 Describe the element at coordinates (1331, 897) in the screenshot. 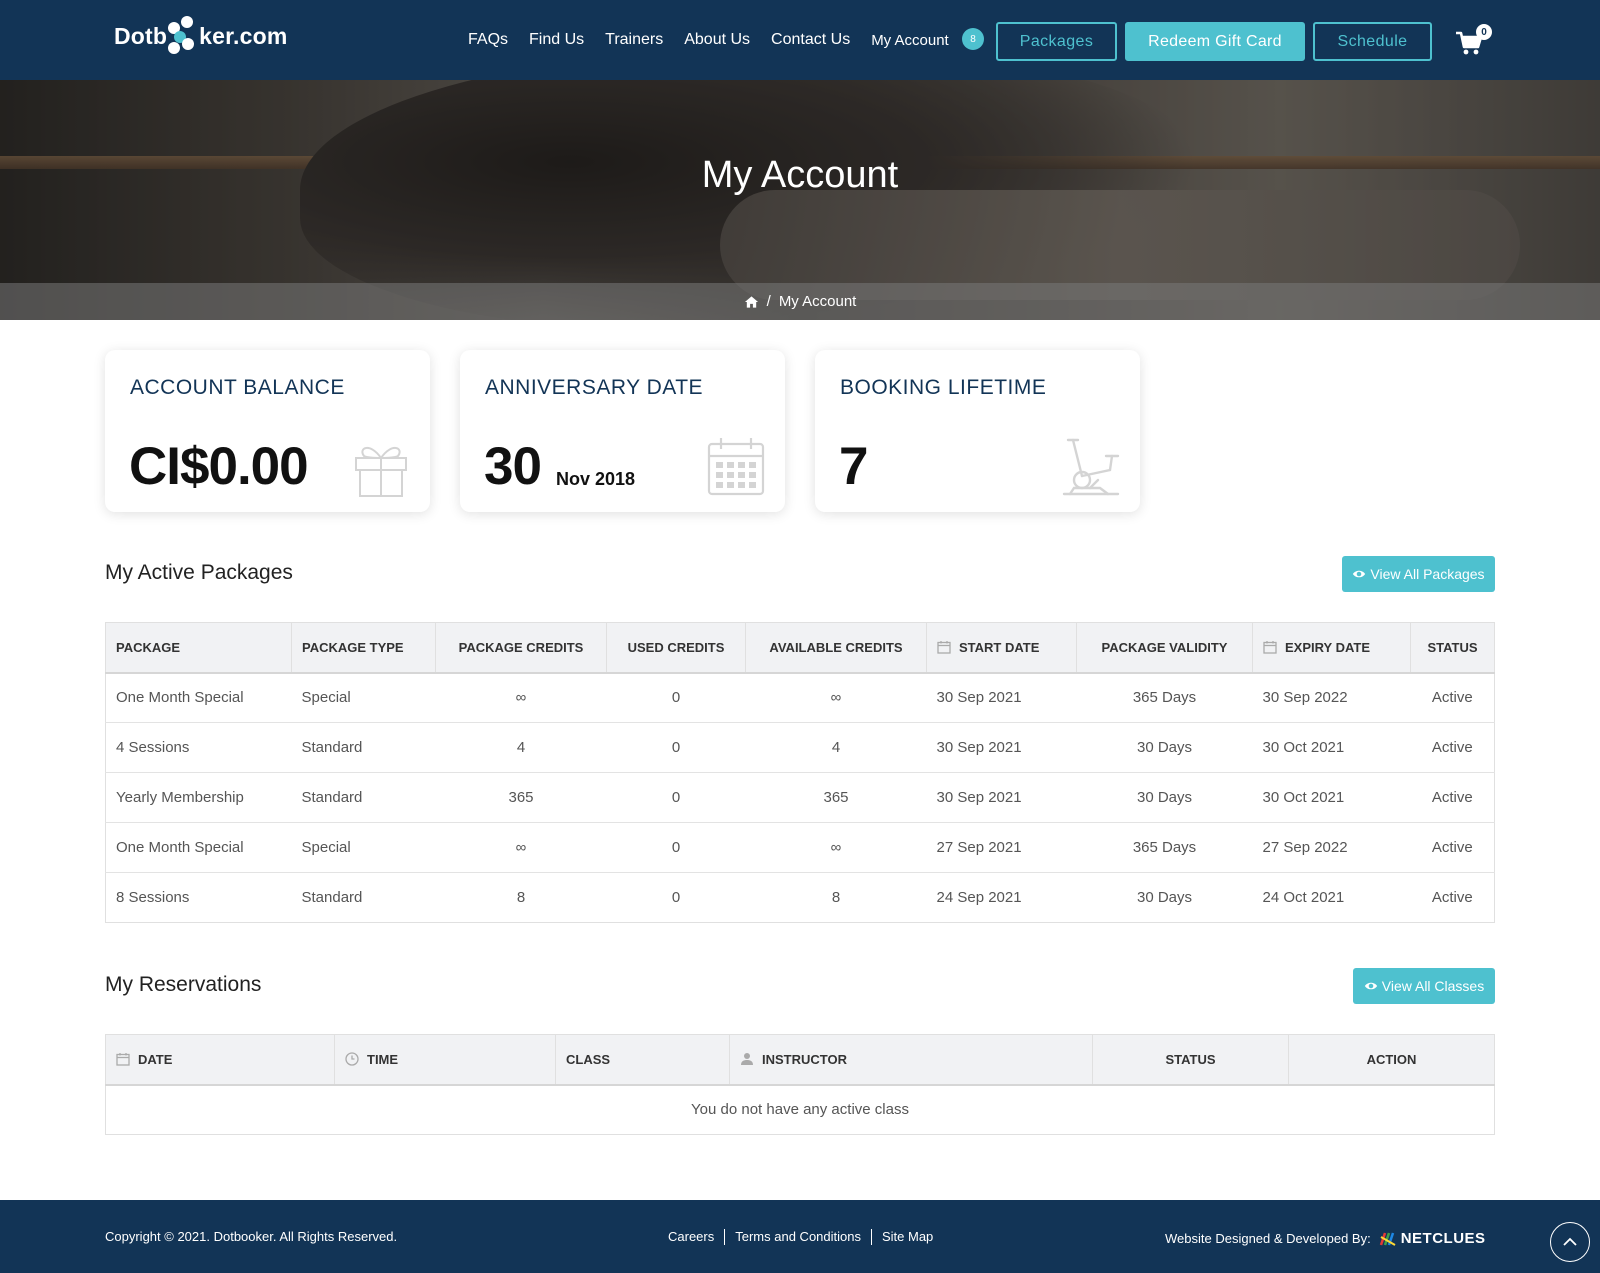

I see `cell-expiry-date: 24 Oct 2021` at that location.